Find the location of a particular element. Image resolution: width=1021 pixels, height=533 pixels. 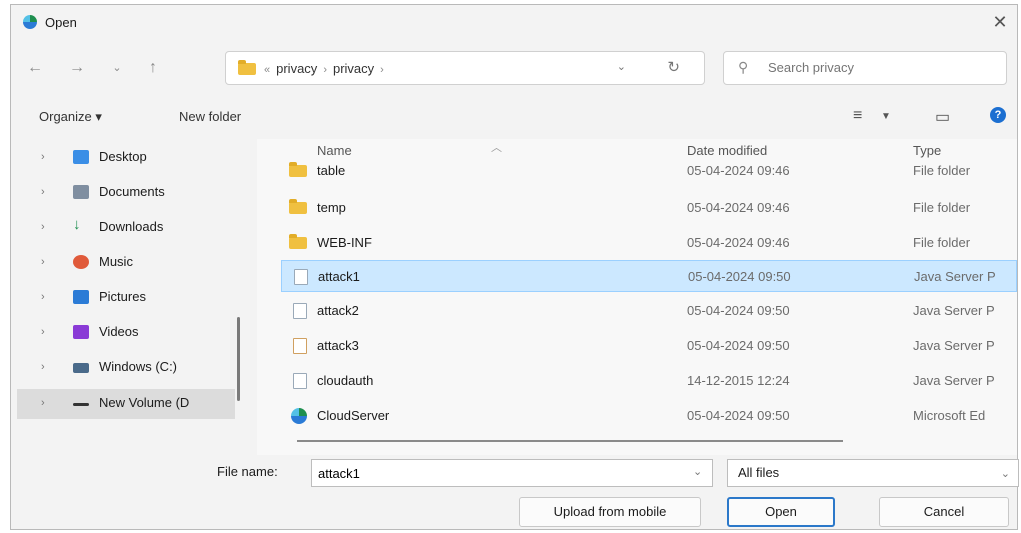

back-arrow-icon: ← is located at coordinates (35, 68).